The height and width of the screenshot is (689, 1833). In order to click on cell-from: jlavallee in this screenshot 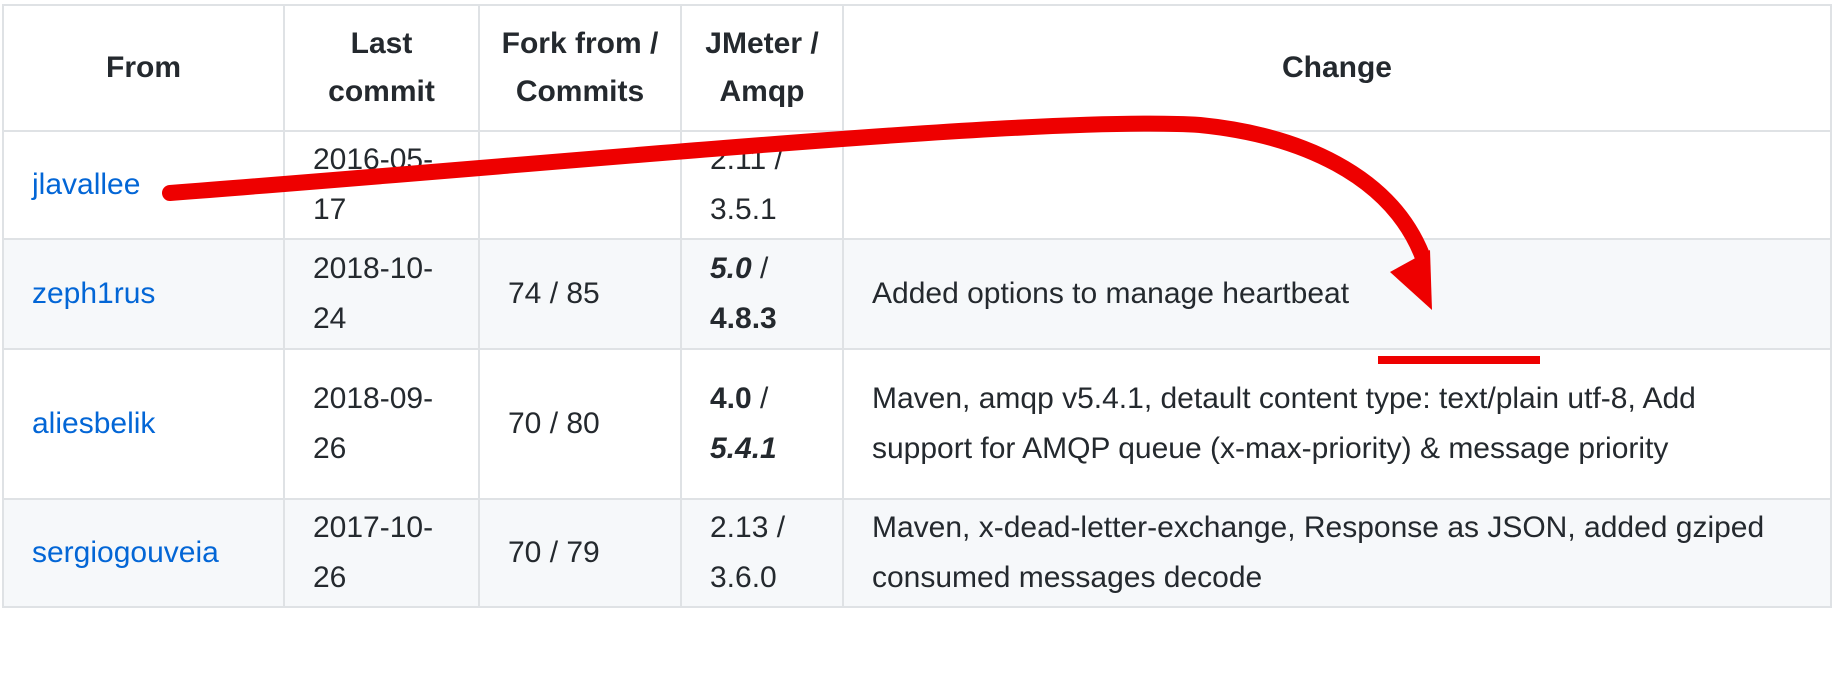, I will do `click(143, 185)`.